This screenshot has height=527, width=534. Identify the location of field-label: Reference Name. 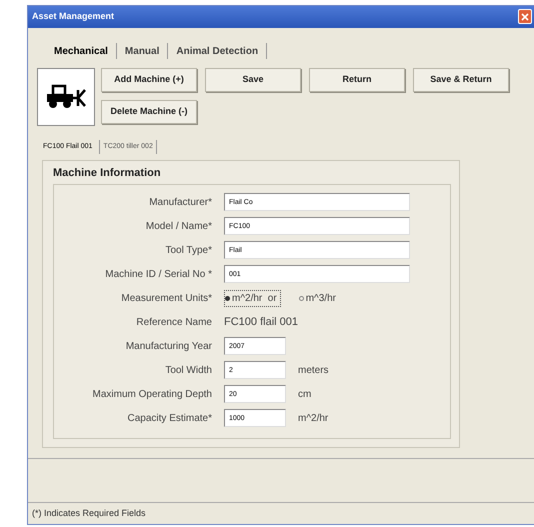
(174, 323).